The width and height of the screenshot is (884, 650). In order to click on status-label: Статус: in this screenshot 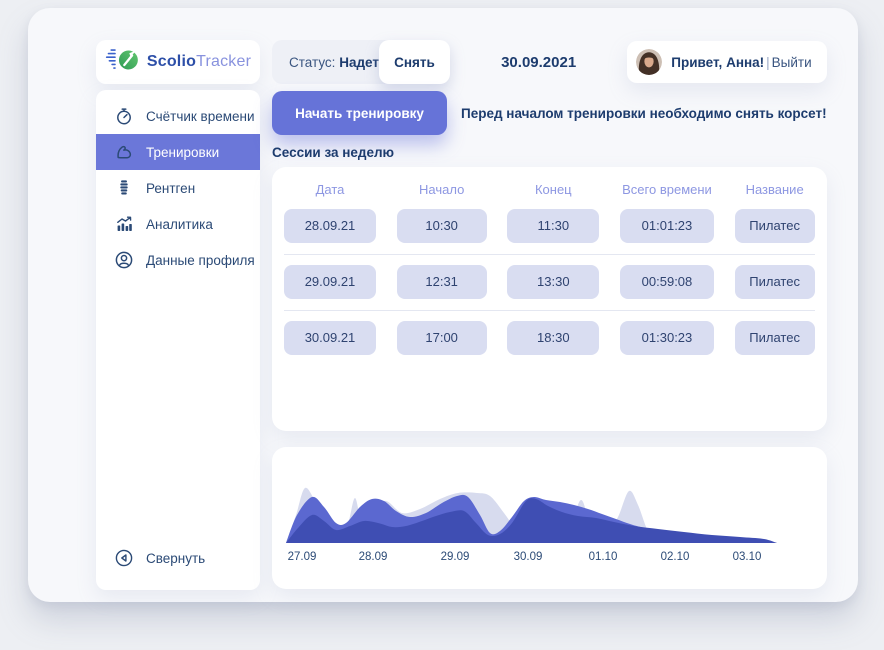, I will do `click(312, 62)`.